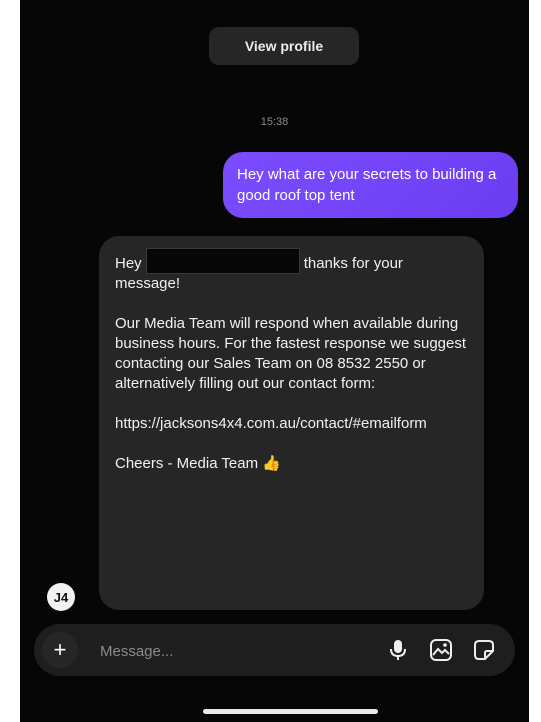 This screenshot has width=541, height=722. Describe the element at coordinates (284, 46) in the screenshot. I see `view-profile-button: View profile` at that location.